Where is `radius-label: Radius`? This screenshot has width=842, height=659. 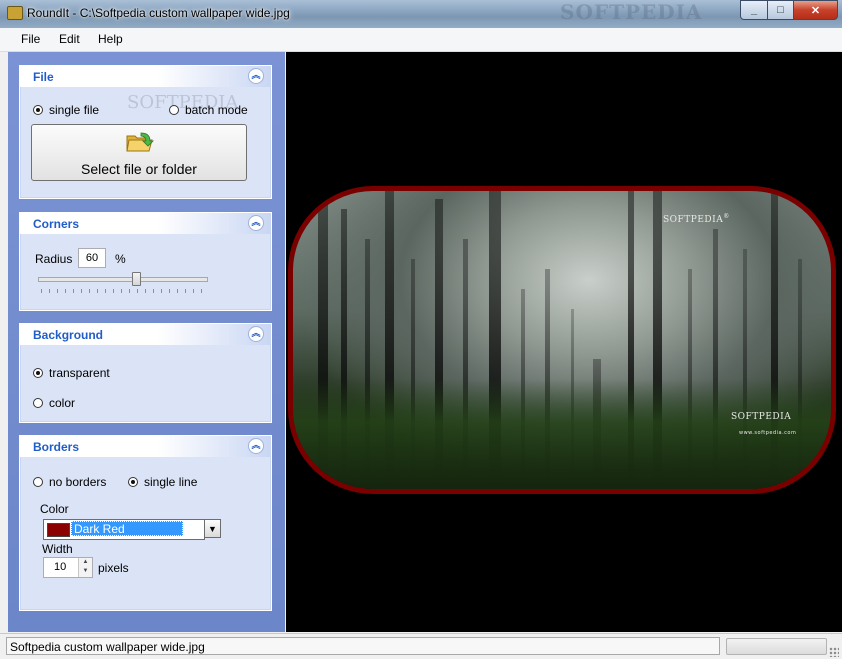 radius-label: Radius is located at coordinates (54, 259).